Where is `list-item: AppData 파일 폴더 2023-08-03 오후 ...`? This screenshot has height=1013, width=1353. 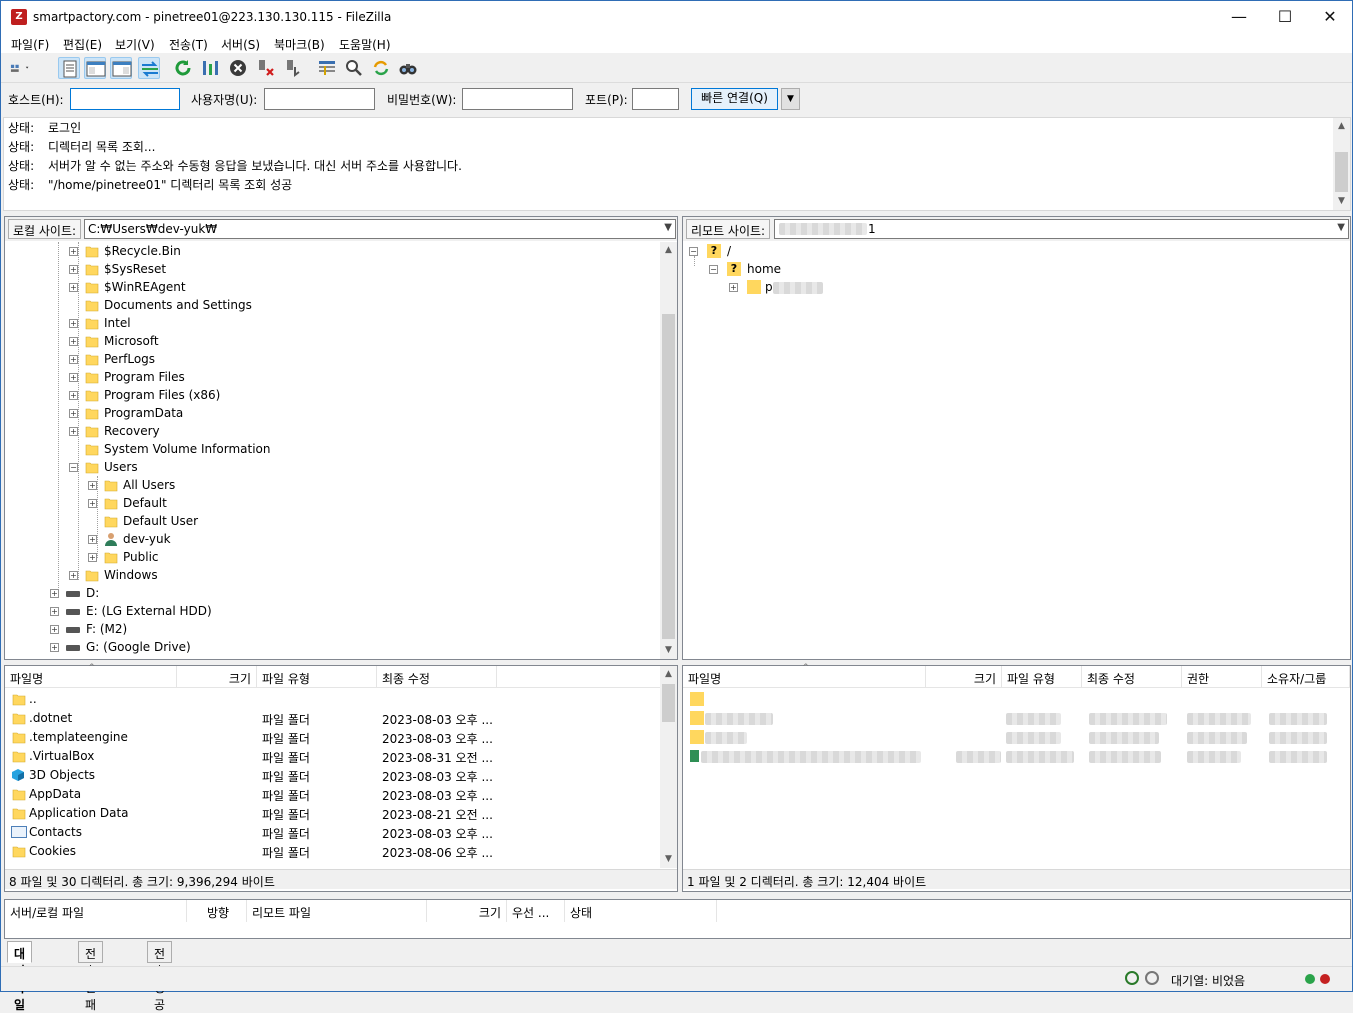 list-item: AppData 파일 폴더 2023-08-03 오후 ... is located at coordinates (332, 794).